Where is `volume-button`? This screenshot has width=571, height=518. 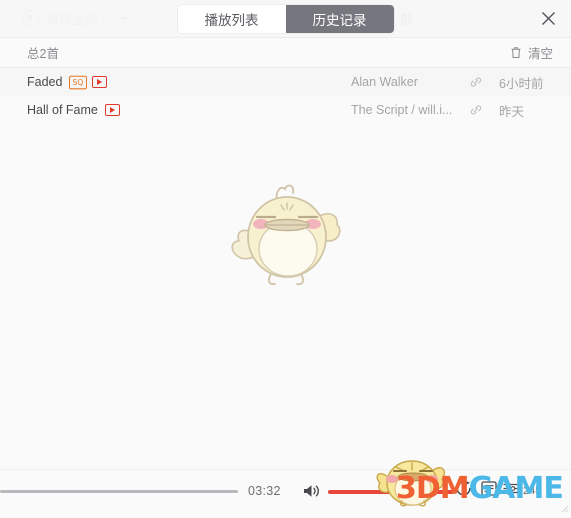 volume-button is located at coordinates (311, 491).